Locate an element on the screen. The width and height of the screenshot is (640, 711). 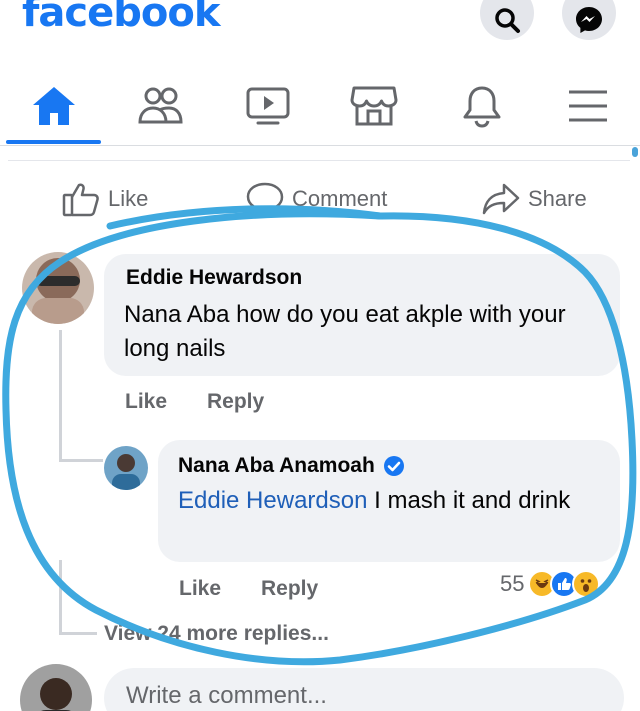
like-label: Like is located at coordinates (128, 198).